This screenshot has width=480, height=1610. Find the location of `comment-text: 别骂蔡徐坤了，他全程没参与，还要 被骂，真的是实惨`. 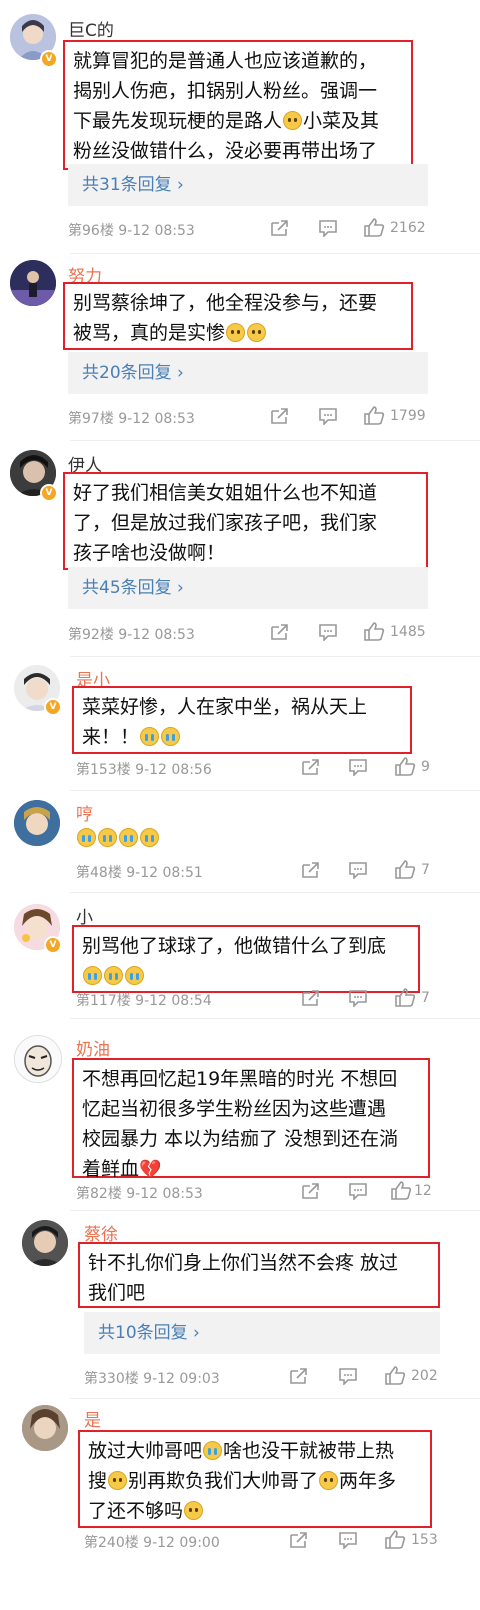

comment-text: 别骂蔡徐坤了，他全程没参与，还要 被骂，真的是实惨 is located at coordinates (238, 316).